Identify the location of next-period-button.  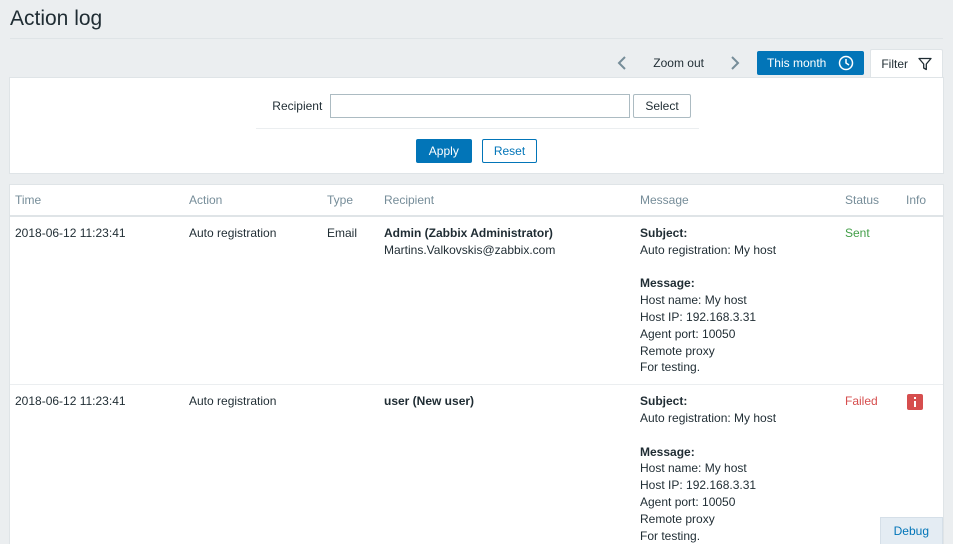
(735, 63).